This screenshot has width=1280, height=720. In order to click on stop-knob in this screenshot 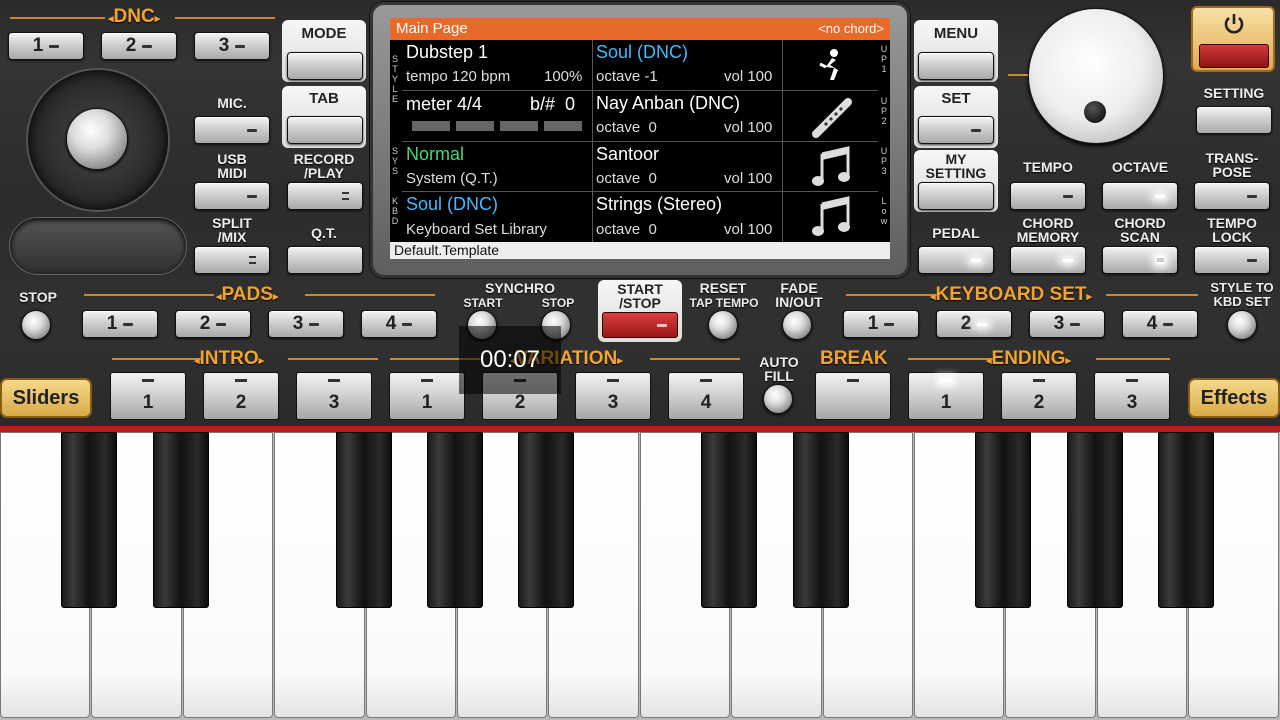, I will do `click(36, 325)`.